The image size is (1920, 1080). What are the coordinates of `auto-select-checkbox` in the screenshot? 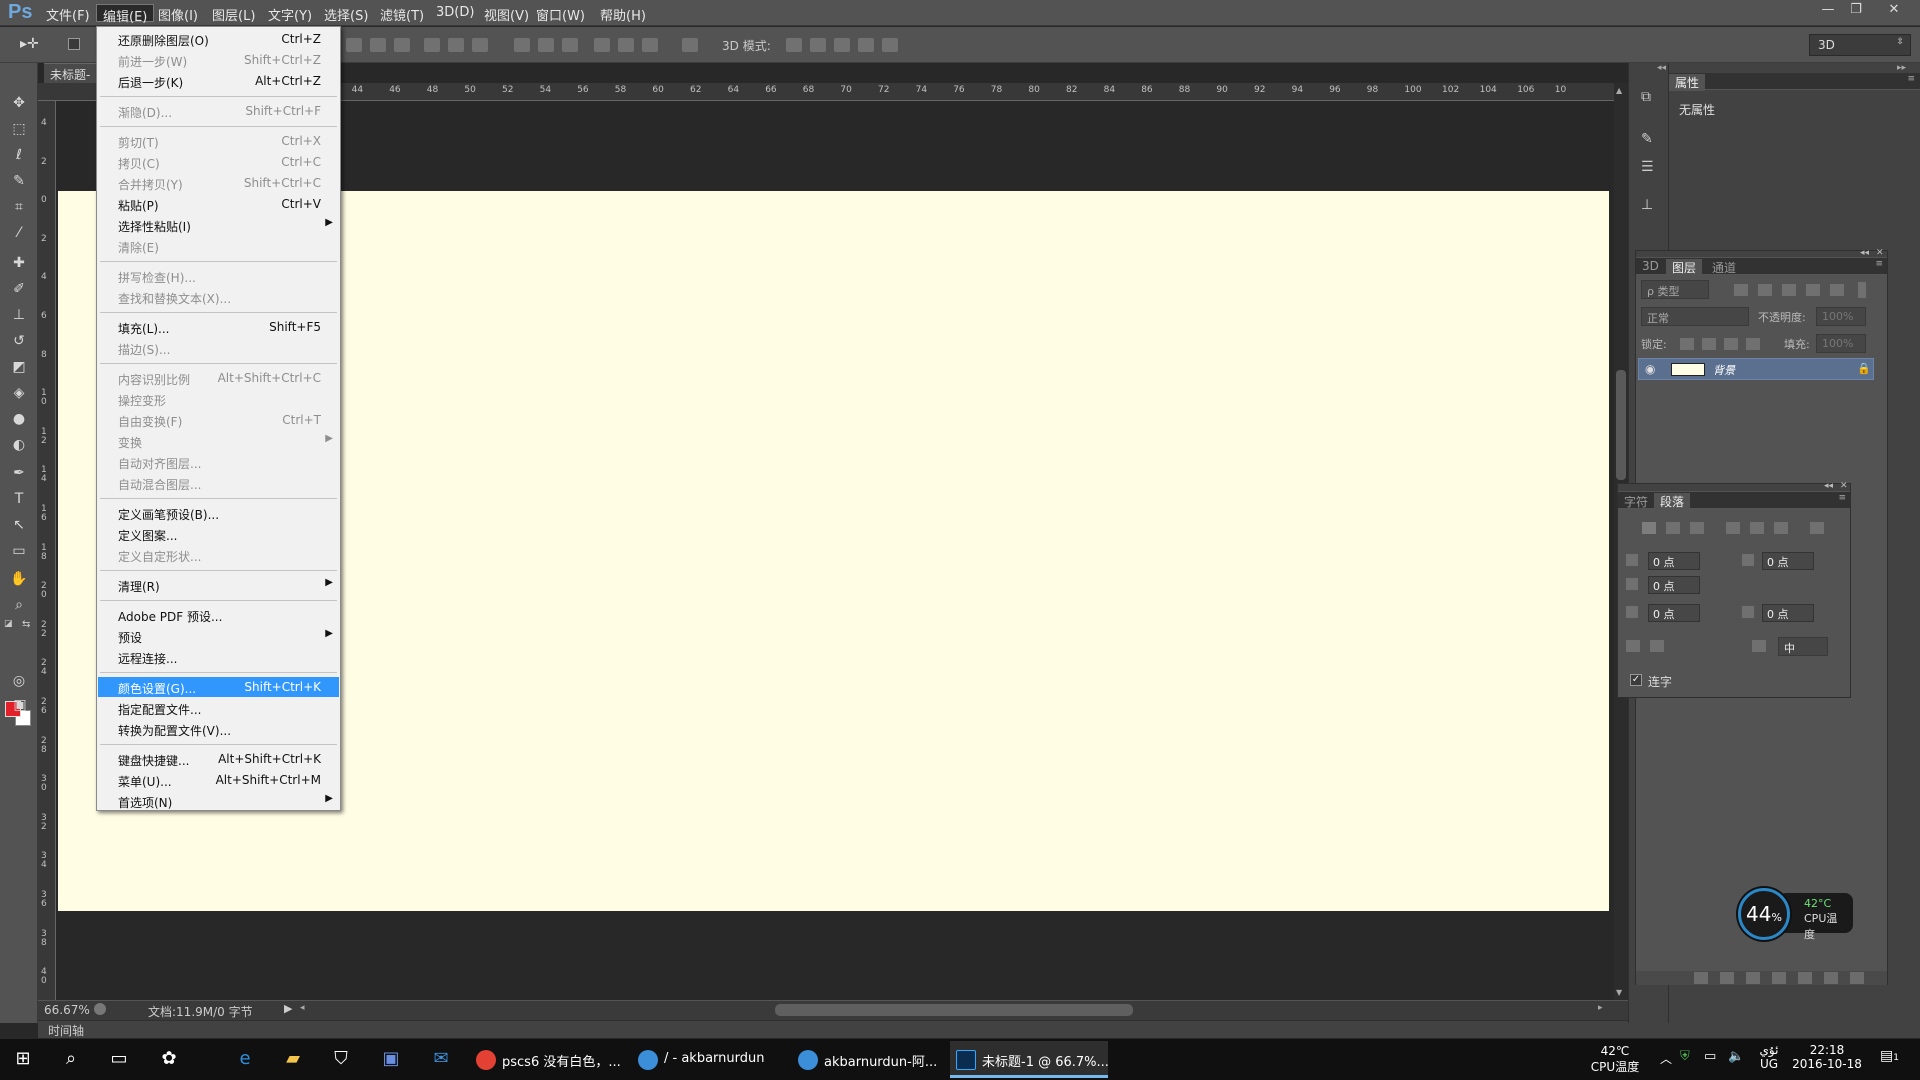 It's located at (74, 44).